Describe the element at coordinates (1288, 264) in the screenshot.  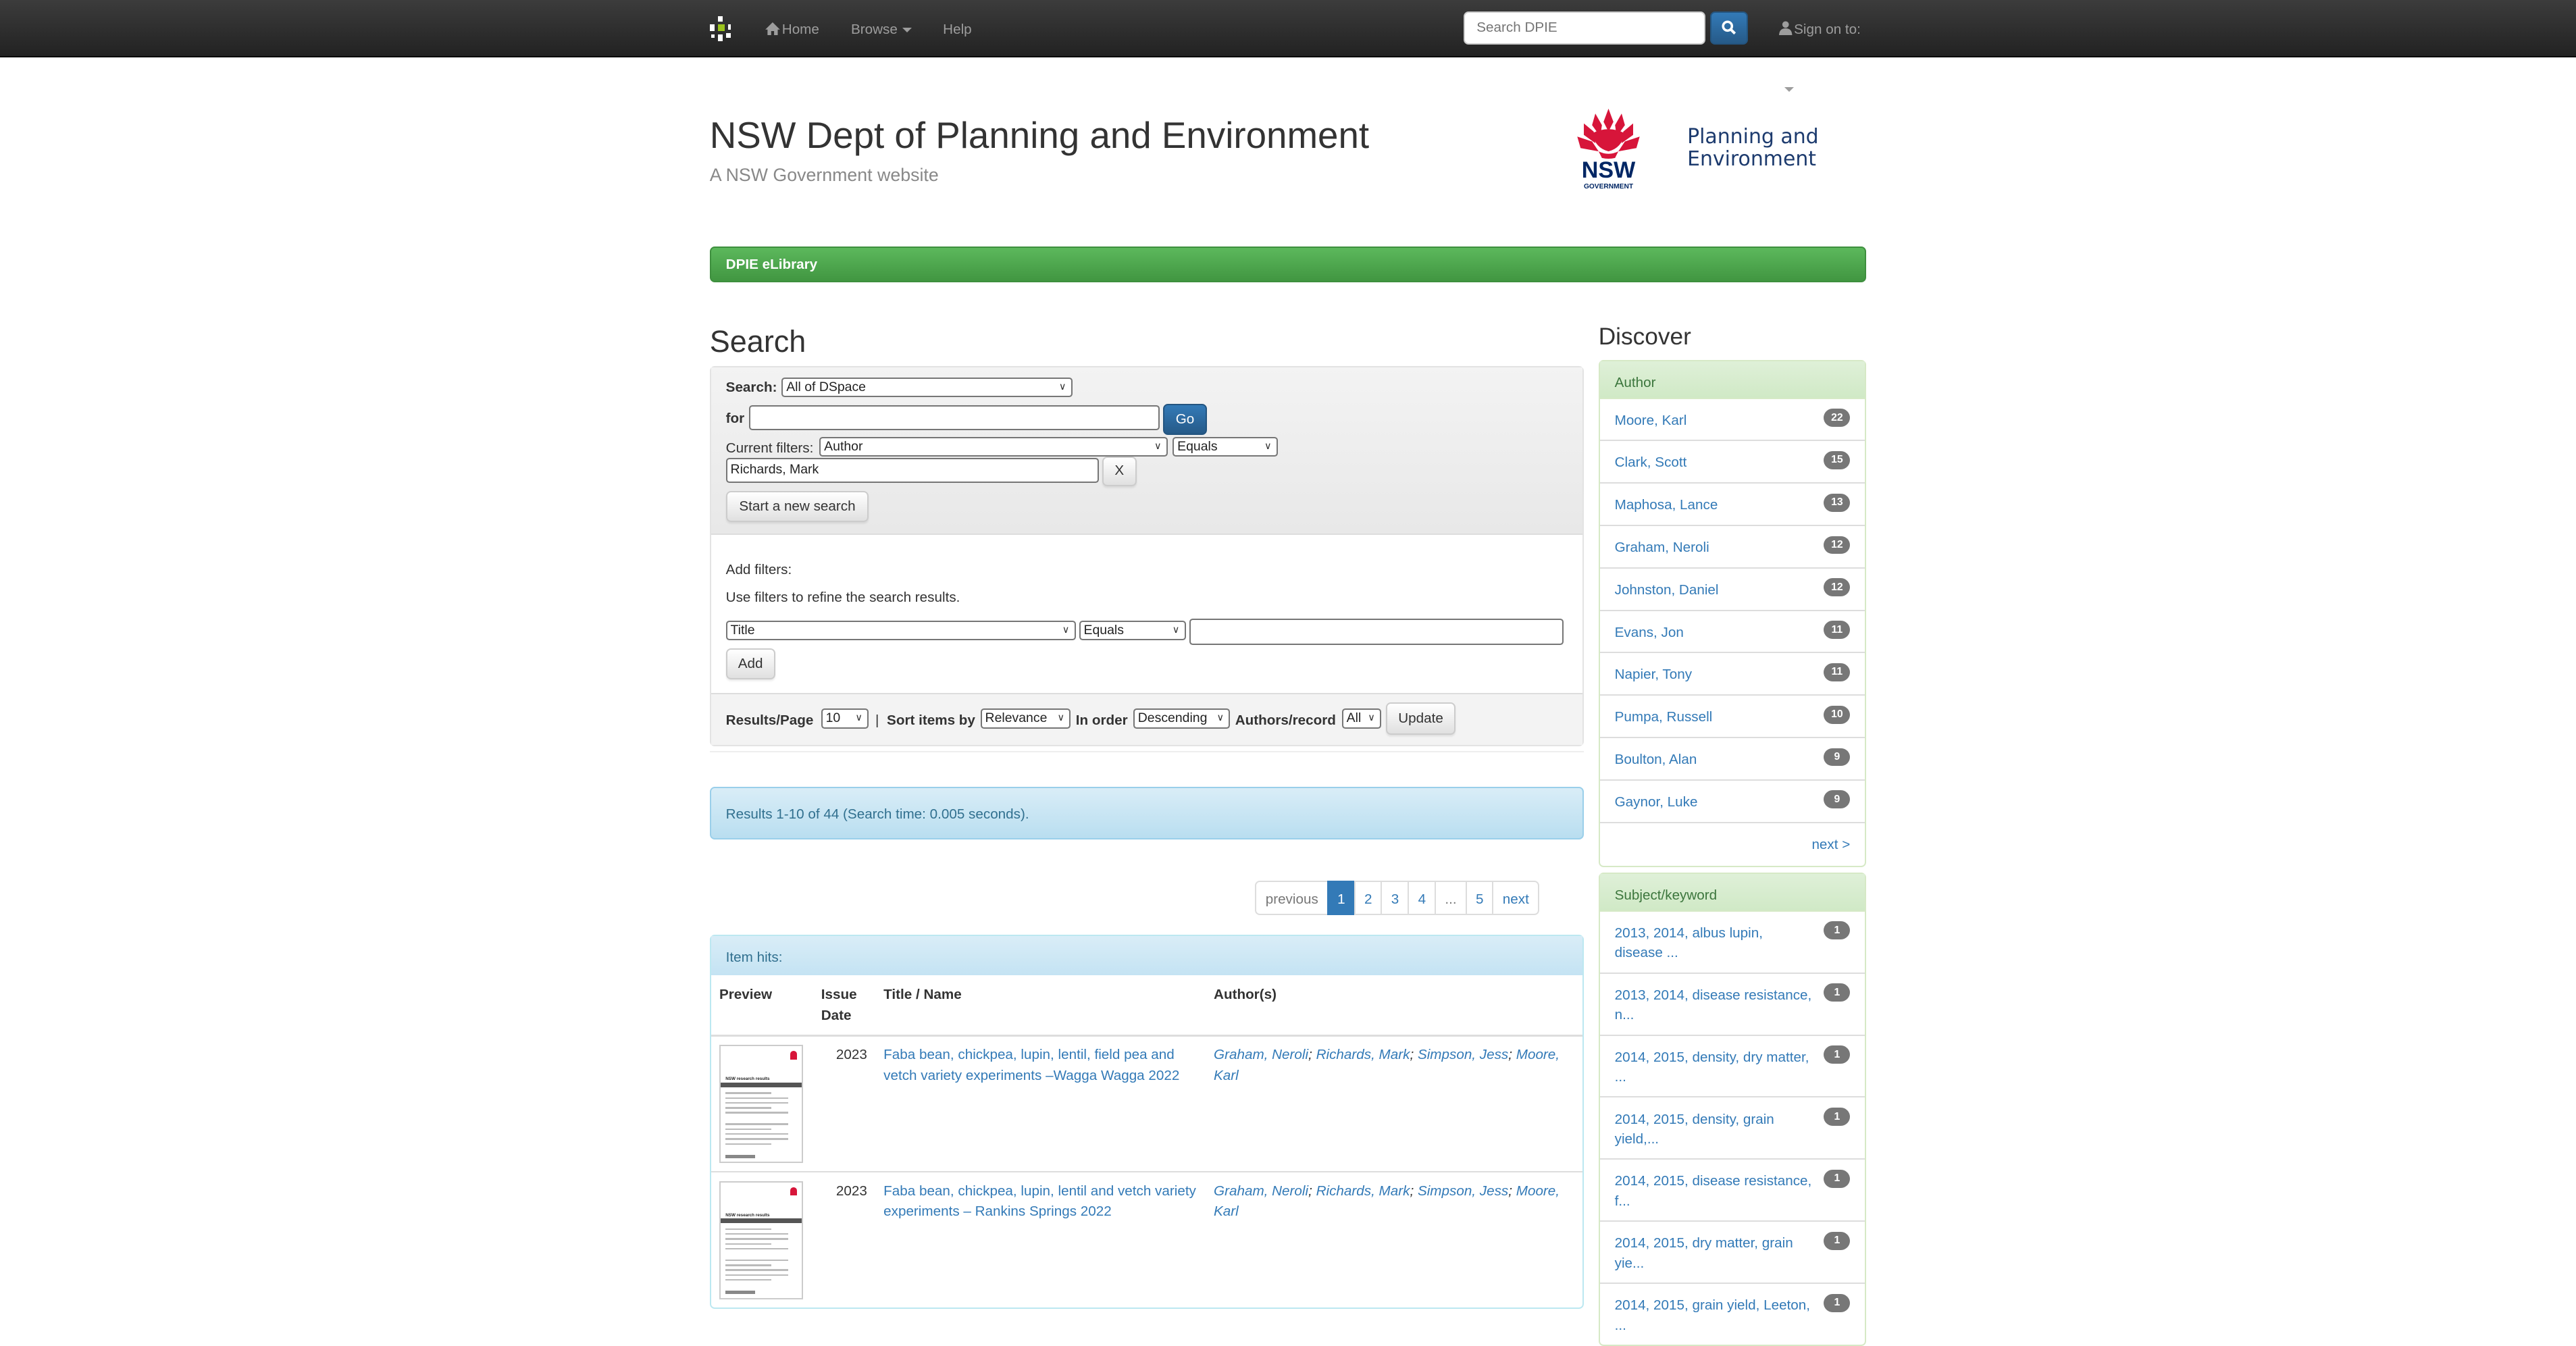
I see `elibrary-banner: DPIE eLibrary` at that location.